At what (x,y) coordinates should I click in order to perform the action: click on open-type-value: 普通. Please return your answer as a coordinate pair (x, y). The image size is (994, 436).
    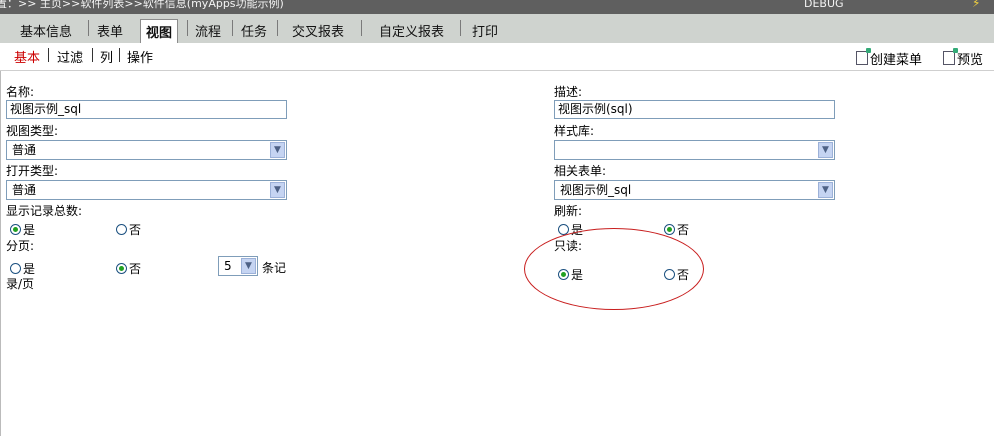
    Looking at the image, I should click on (24, 190).